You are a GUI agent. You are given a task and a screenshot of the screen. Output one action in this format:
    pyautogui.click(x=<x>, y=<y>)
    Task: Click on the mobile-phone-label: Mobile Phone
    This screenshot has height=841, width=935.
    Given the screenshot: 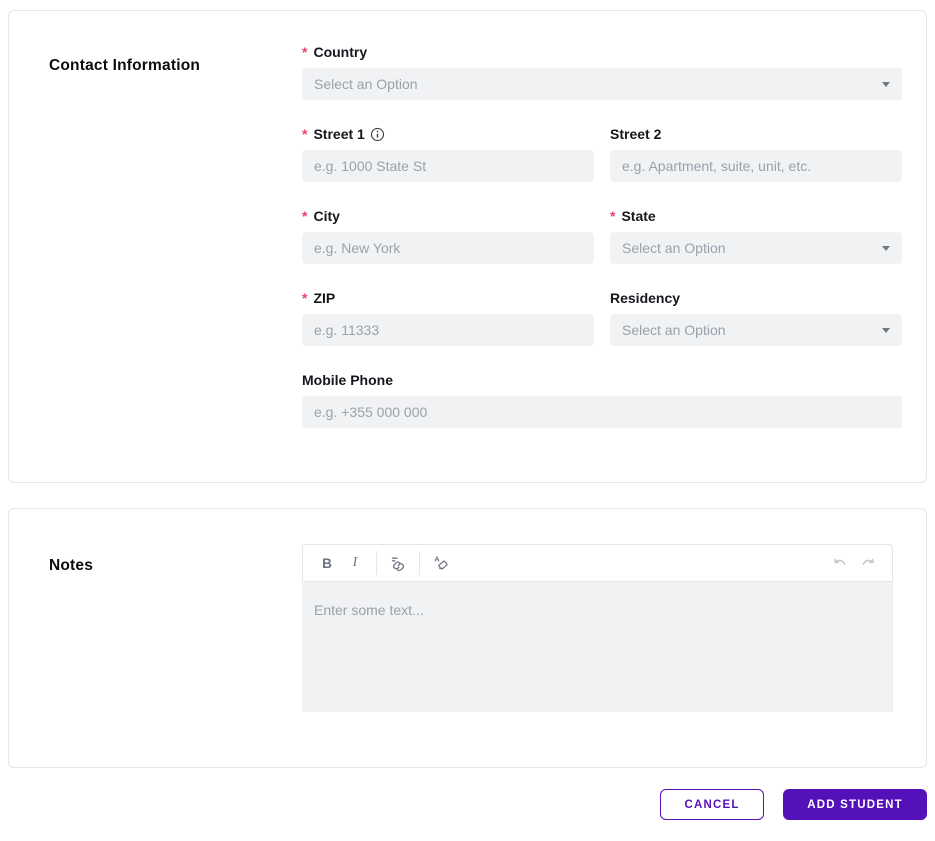 What is the action you would take?
    pyautogui.click(x=347, y=380)
    